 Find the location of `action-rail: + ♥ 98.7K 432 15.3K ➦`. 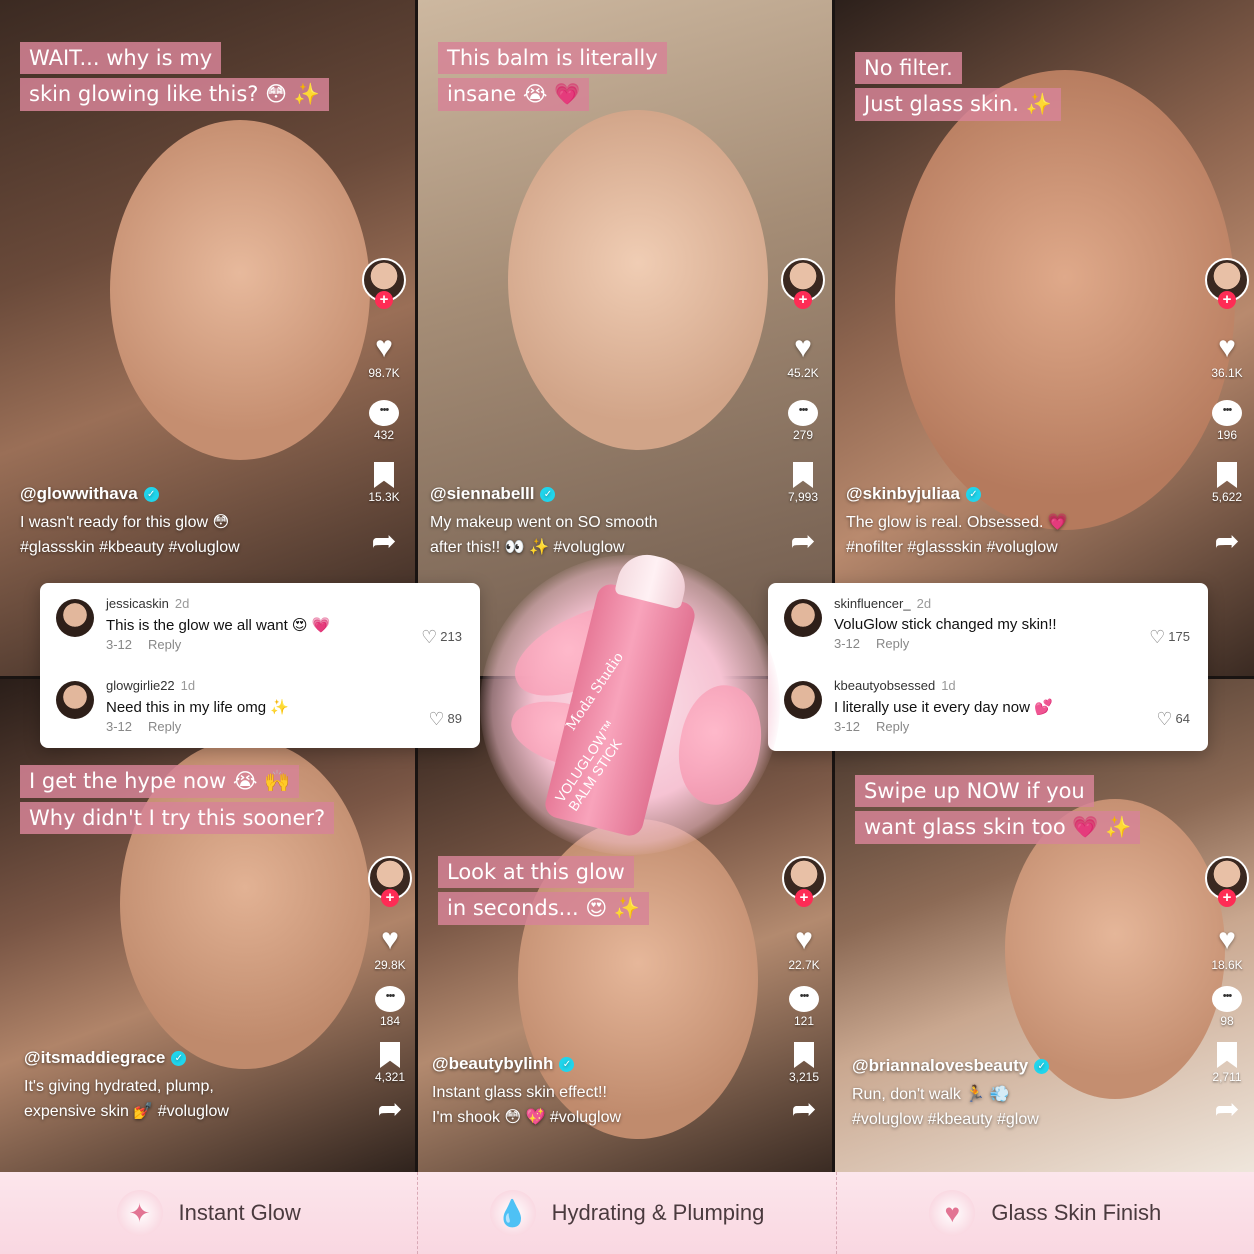

action-rail: + ♥ 98.7K 432 15.3K ➦ is located at coordinates (384, 408).